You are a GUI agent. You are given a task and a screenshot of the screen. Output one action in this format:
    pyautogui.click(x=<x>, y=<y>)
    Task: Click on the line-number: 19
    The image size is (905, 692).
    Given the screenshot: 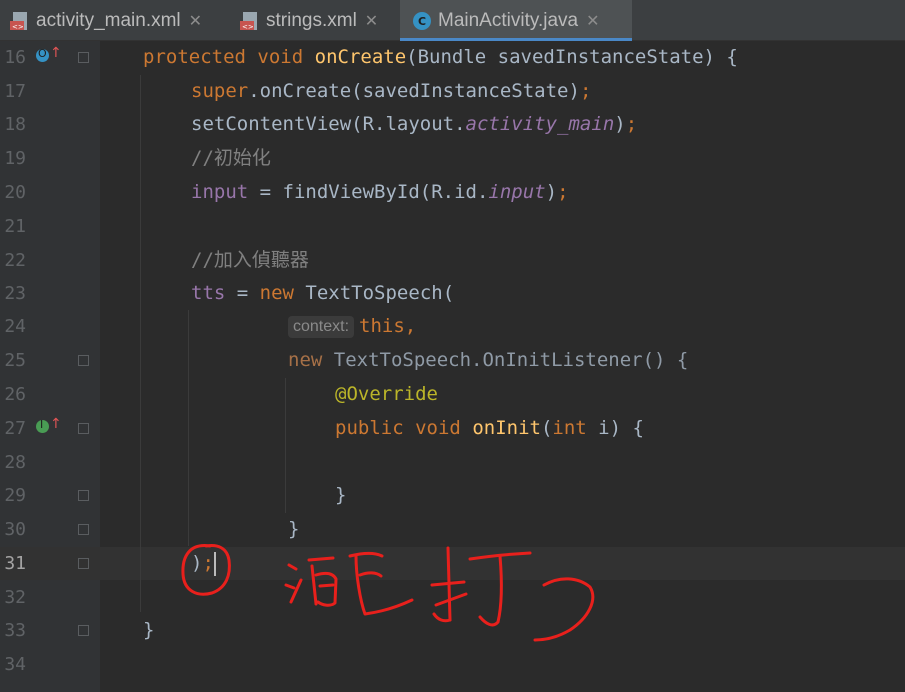 What is the action you would take?
    pyautogui.click(x=15, y=158)
    